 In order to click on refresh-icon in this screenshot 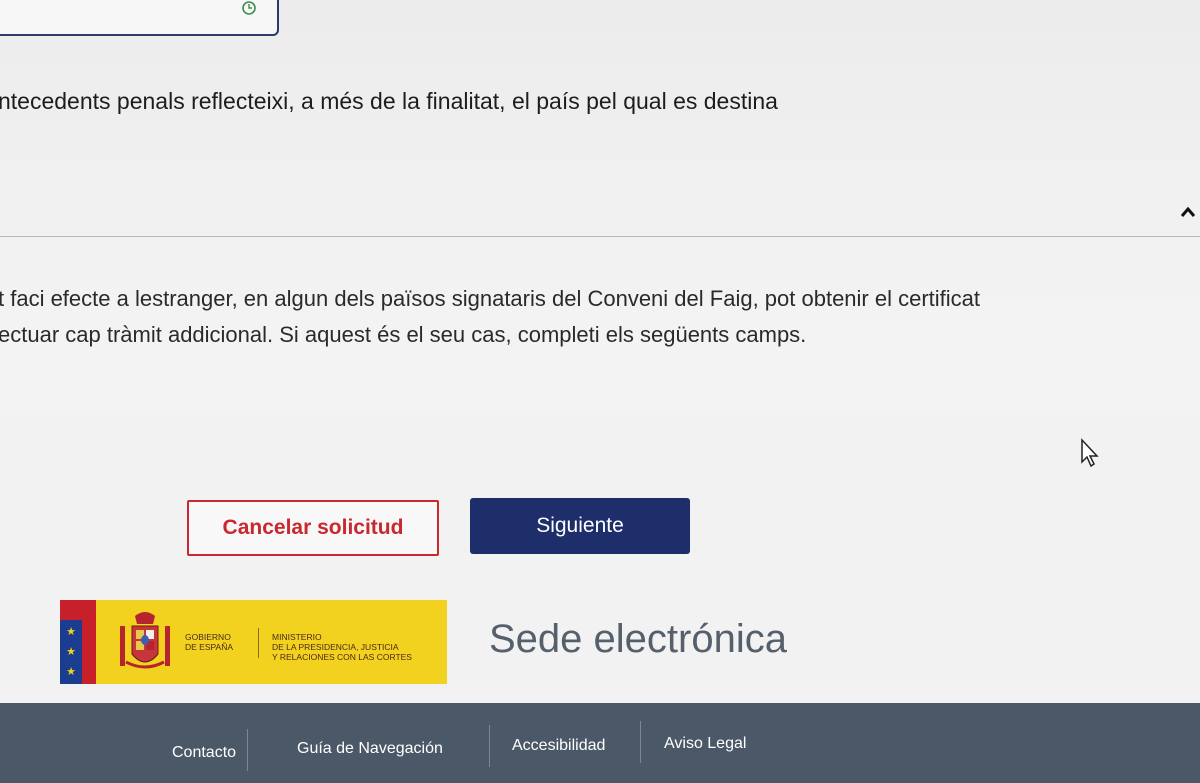, I will do `click(249, 8)`.